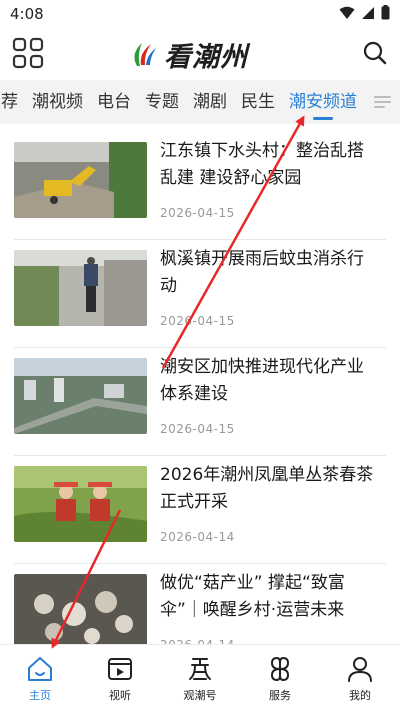 This screenshot has height=710, width=400. I want to click on tab-livelihood: 民生, so click(258, 102).